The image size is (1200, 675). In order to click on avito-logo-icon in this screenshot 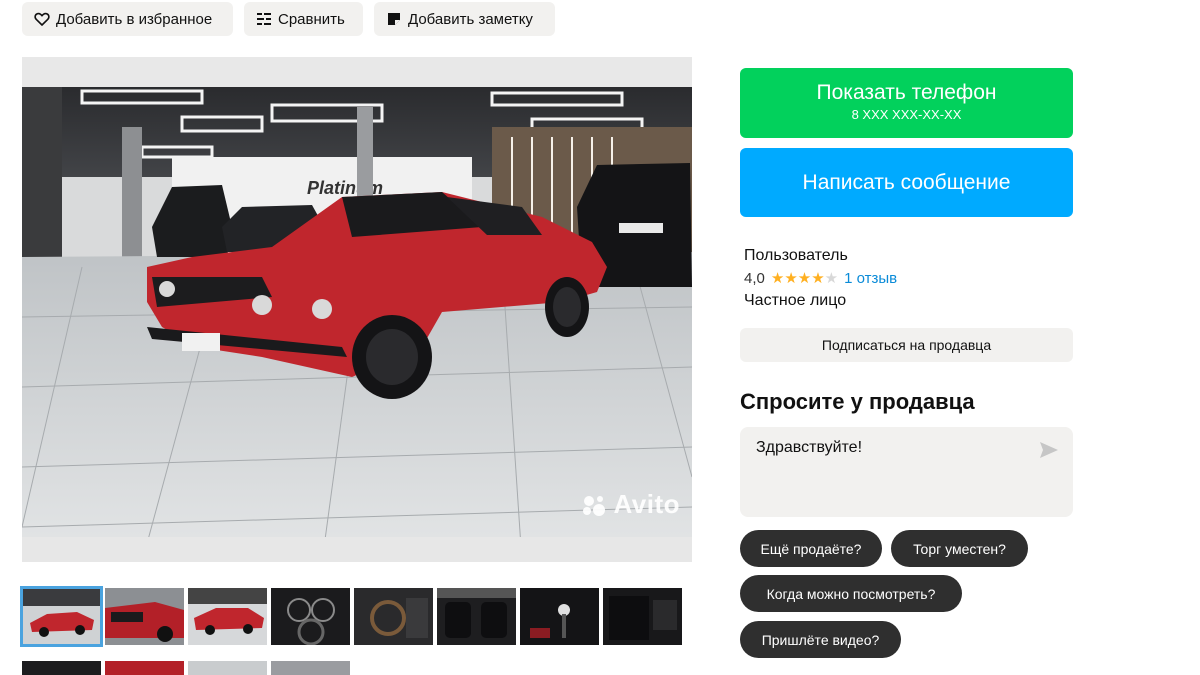, I will do `click(594, 505)`.